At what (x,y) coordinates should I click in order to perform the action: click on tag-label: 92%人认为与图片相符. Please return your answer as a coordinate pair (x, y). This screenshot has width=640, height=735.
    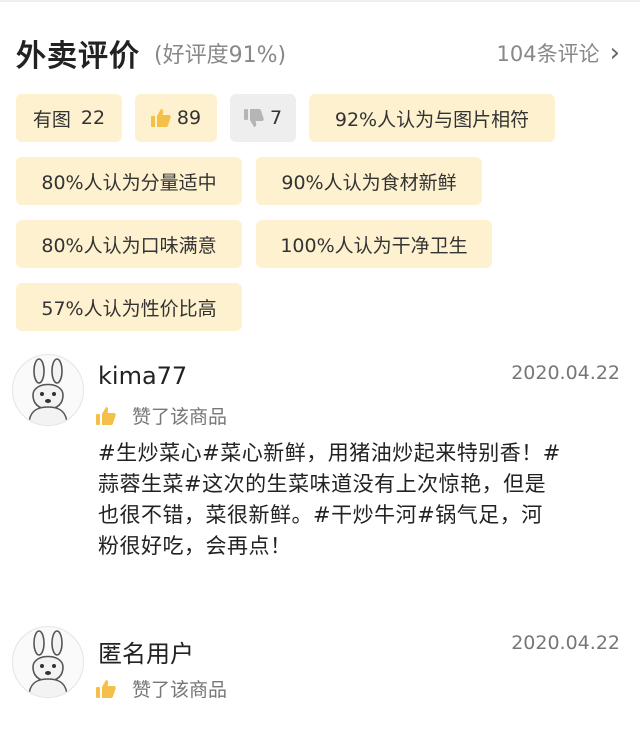
    Looking at the image, I should click on (432, 119).